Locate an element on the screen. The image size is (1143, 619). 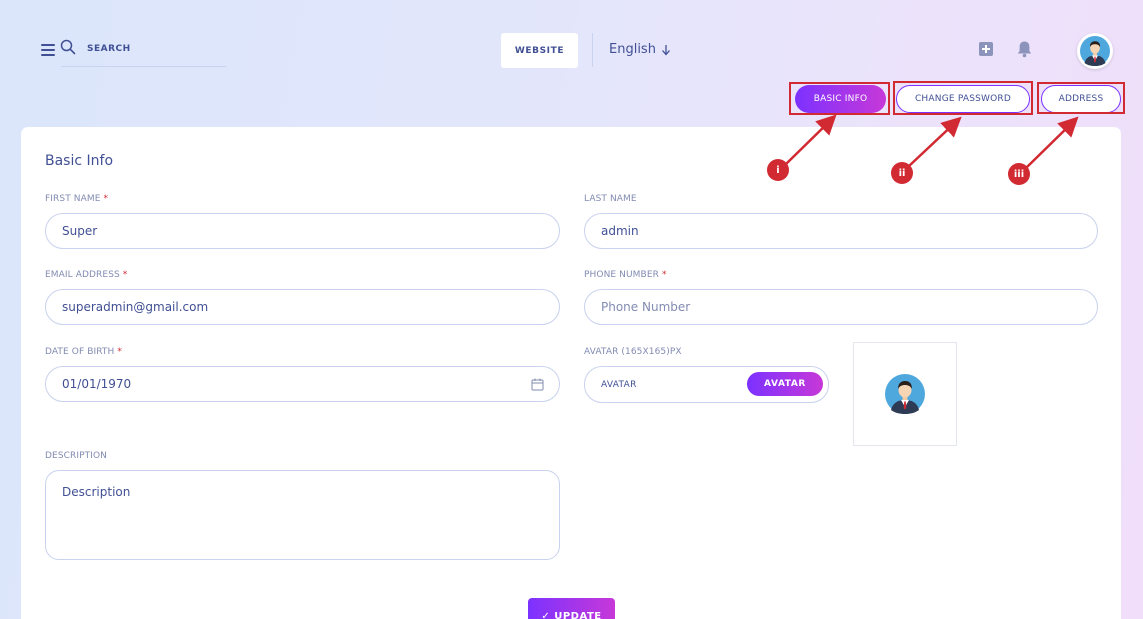
hamburger-menu-icon is located at coordinates (48, 50).